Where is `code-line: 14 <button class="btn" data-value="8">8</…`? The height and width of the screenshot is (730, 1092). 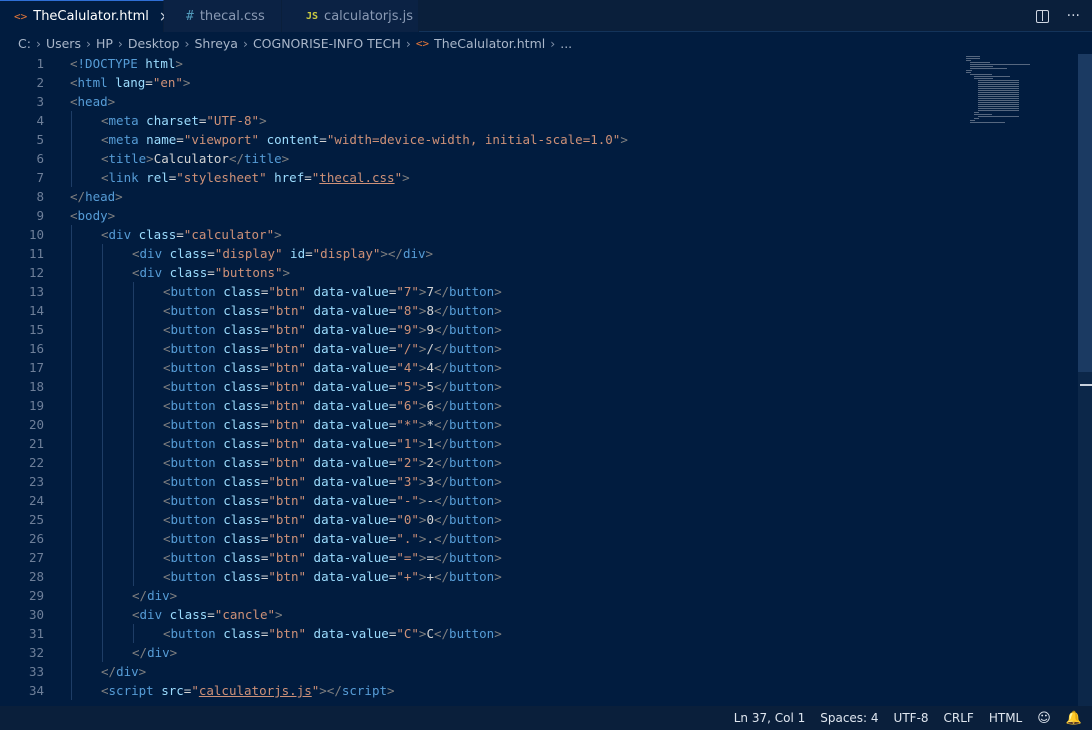 code-line: 14 <button class="btn" data-value="8">8</… is located at coordinates (480, 310).